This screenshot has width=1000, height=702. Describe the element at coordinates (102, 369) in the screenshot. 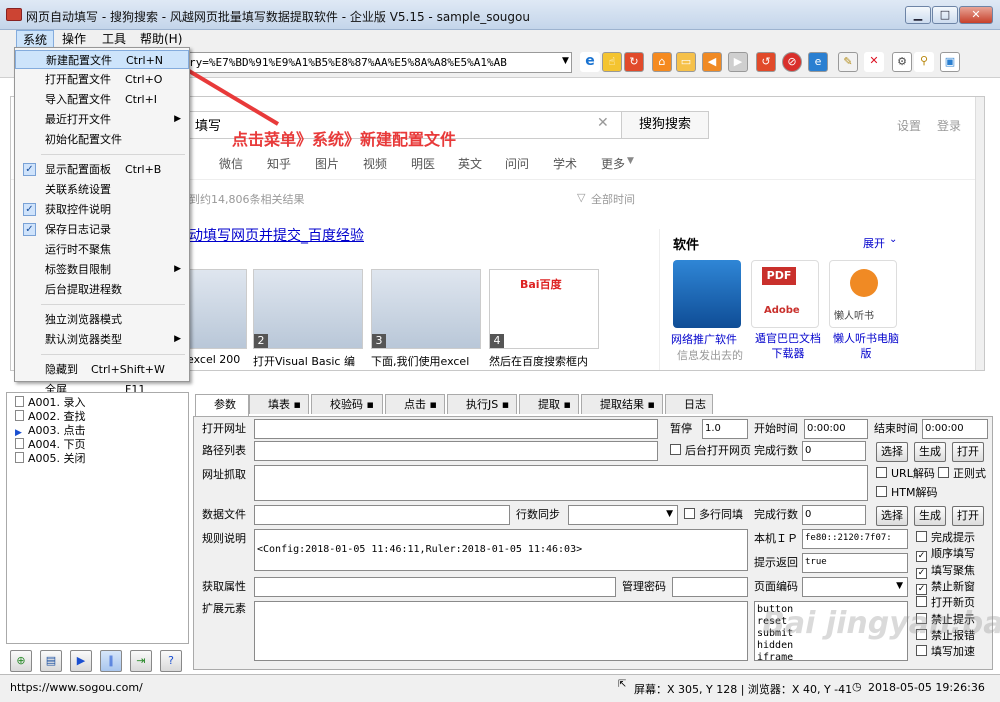

I see `system-menu-item: 隐藏到 Ctrl+Shift+W` at that location.